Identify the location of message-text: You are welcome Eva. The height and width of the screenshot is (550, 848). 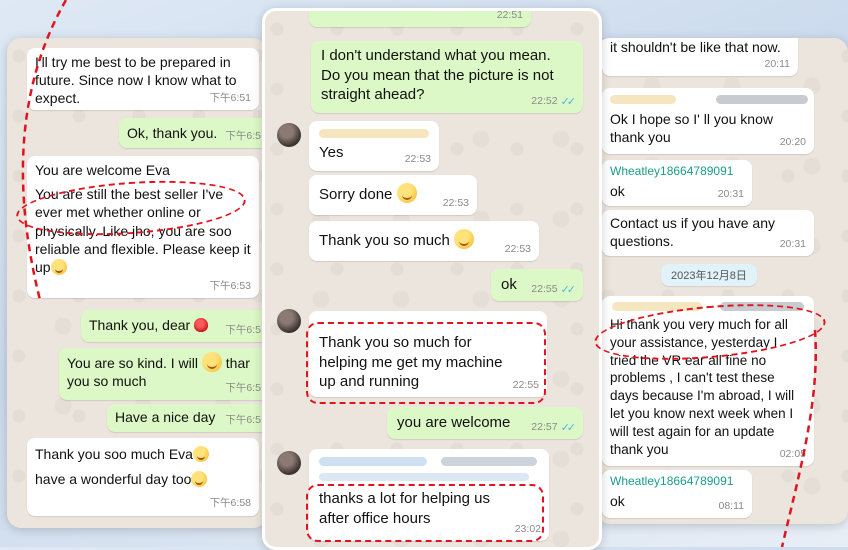
(102, 170).